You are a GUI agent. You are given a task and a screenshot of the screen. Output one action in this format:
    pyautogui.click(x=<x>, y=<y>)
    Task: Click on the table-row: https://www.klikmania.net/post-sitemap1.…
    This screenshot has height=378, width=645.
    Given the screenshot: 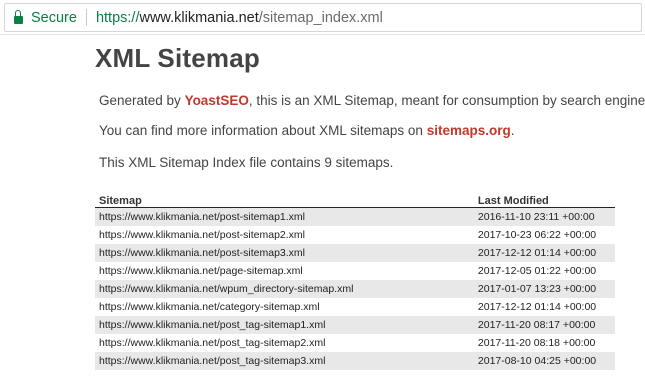 What is the action you would take?
    pyautogui.click(x=355, y=216)
    